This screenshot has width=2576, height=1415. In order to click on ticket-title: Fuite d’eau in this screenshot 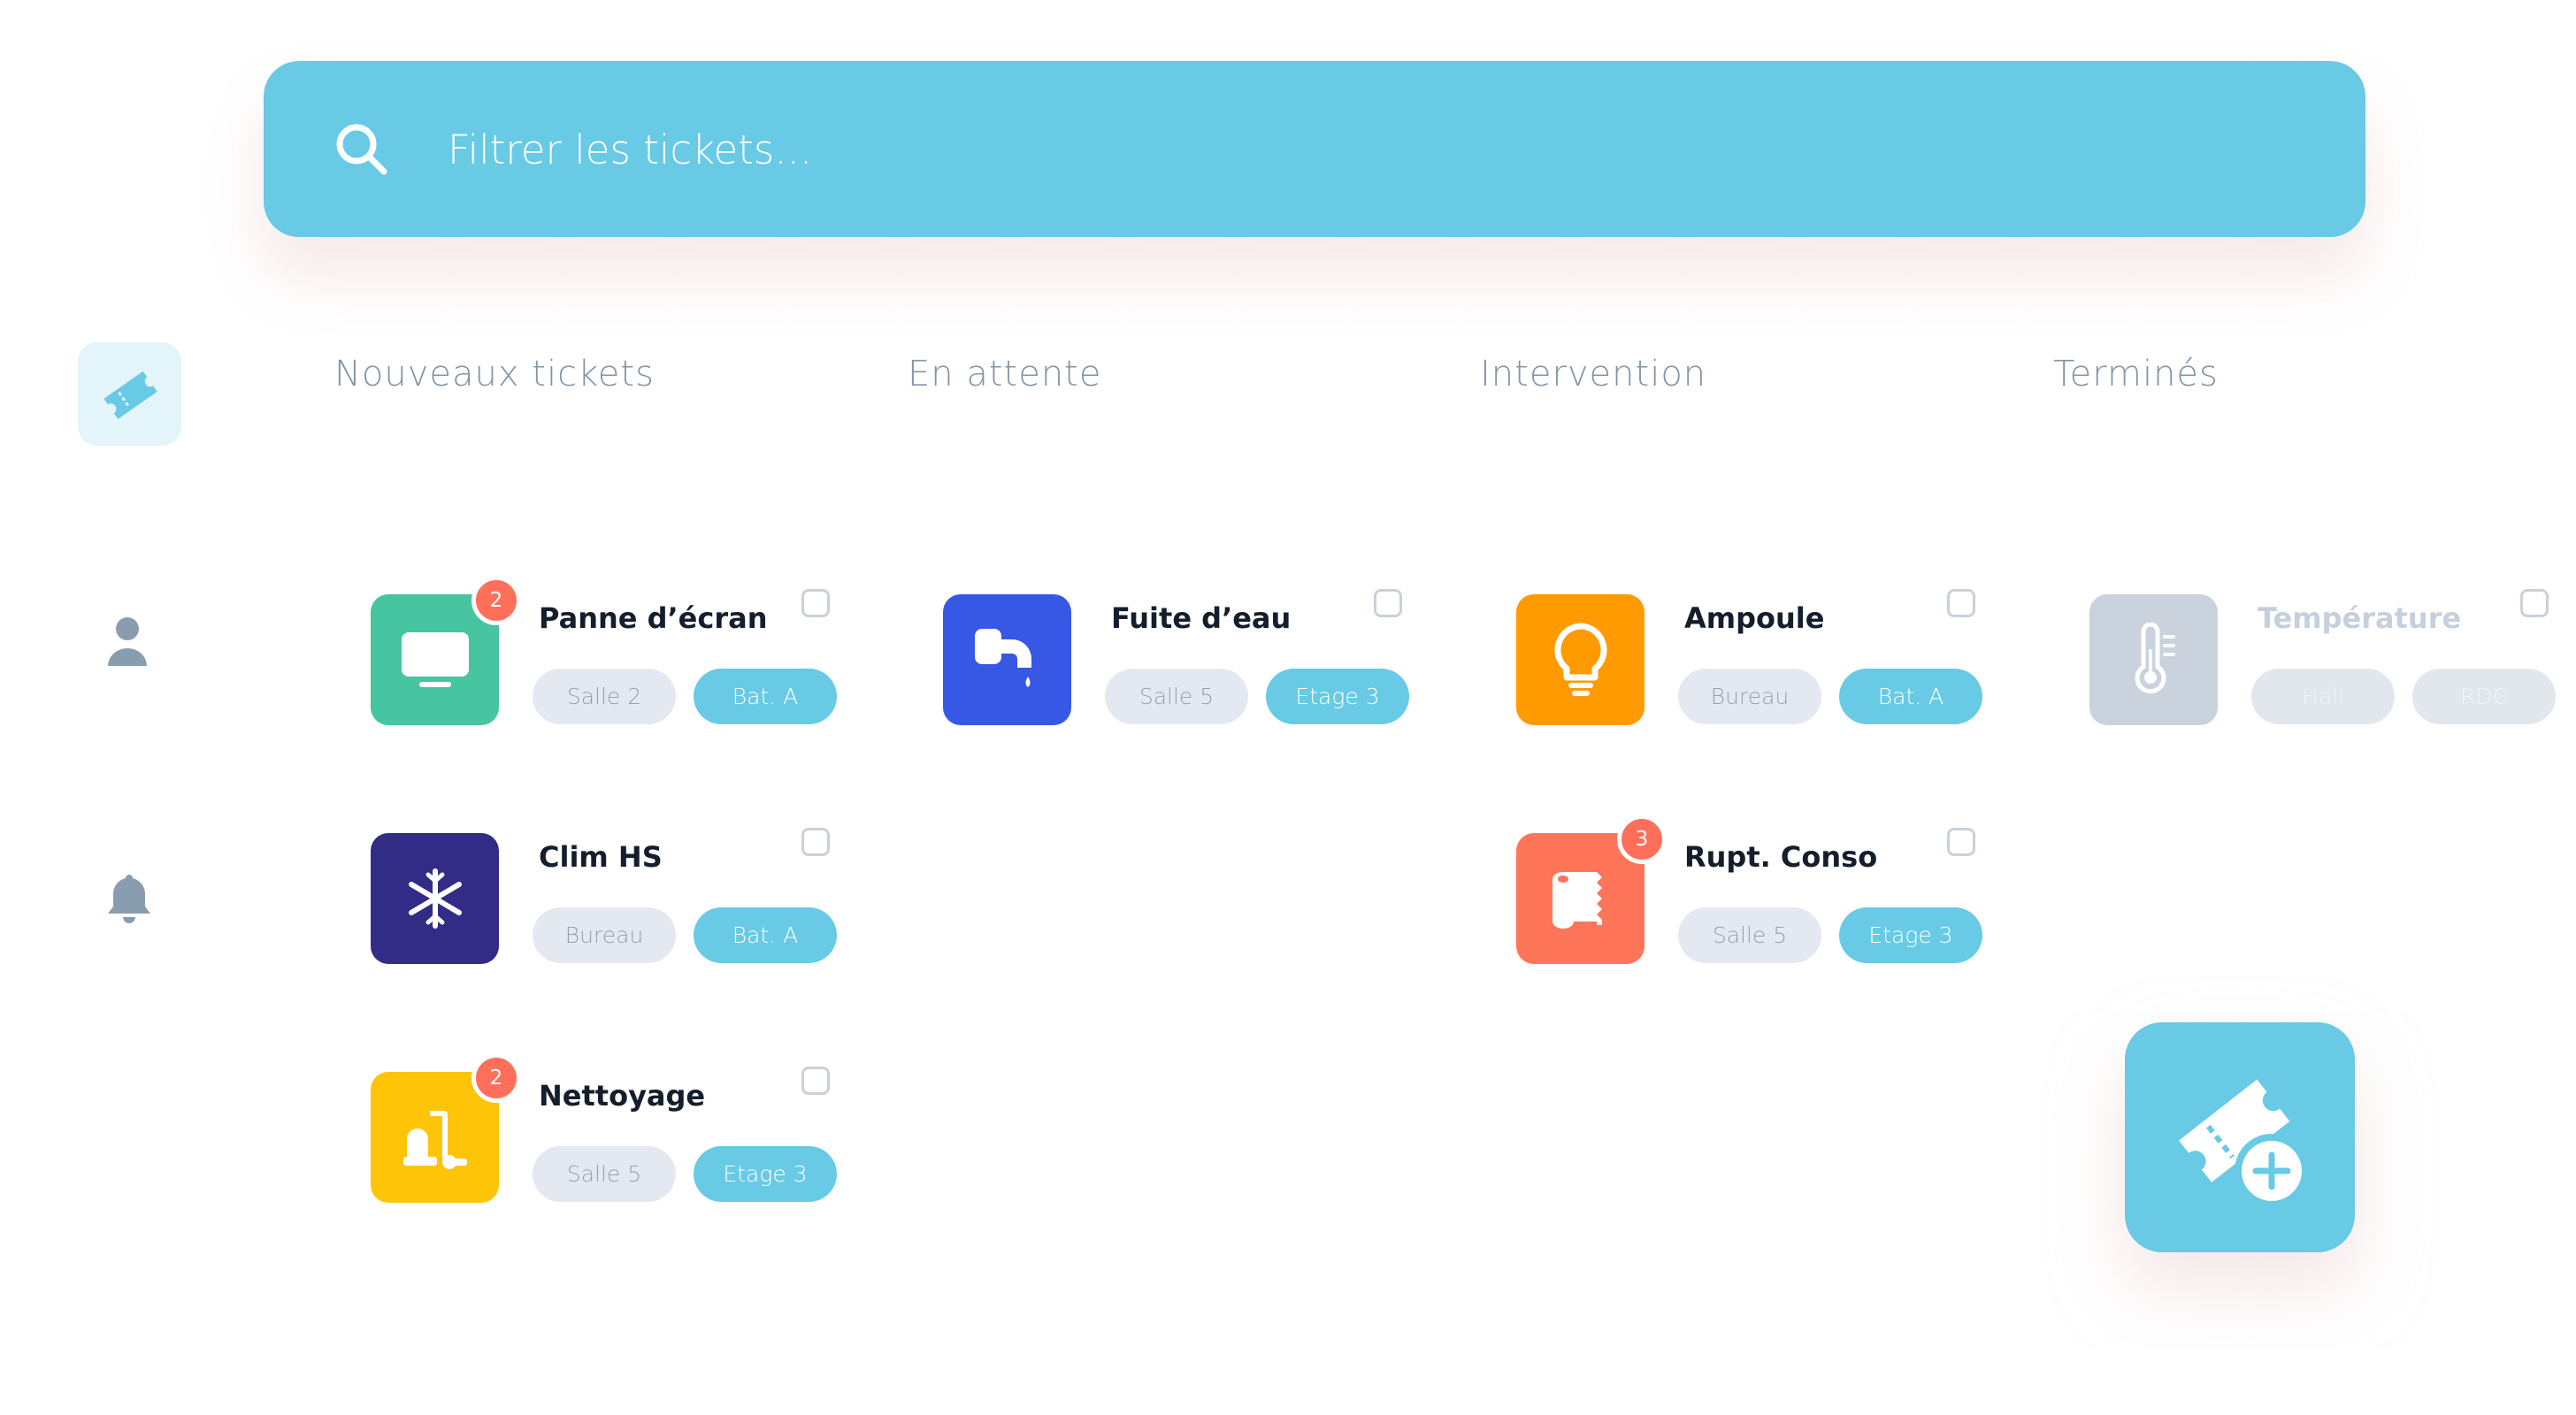, I will do `click(1201, 618)`.